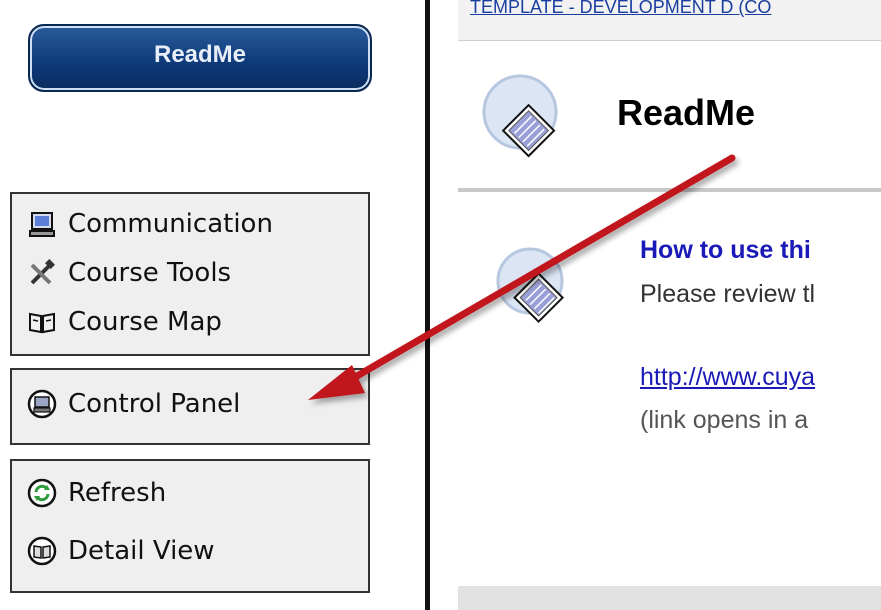 The height and width of the screenshot is (610, 881). What do you see at coordinates (42, 322) in the screenshot?
I see `book-map-icon` at bounding box center [42, 322].